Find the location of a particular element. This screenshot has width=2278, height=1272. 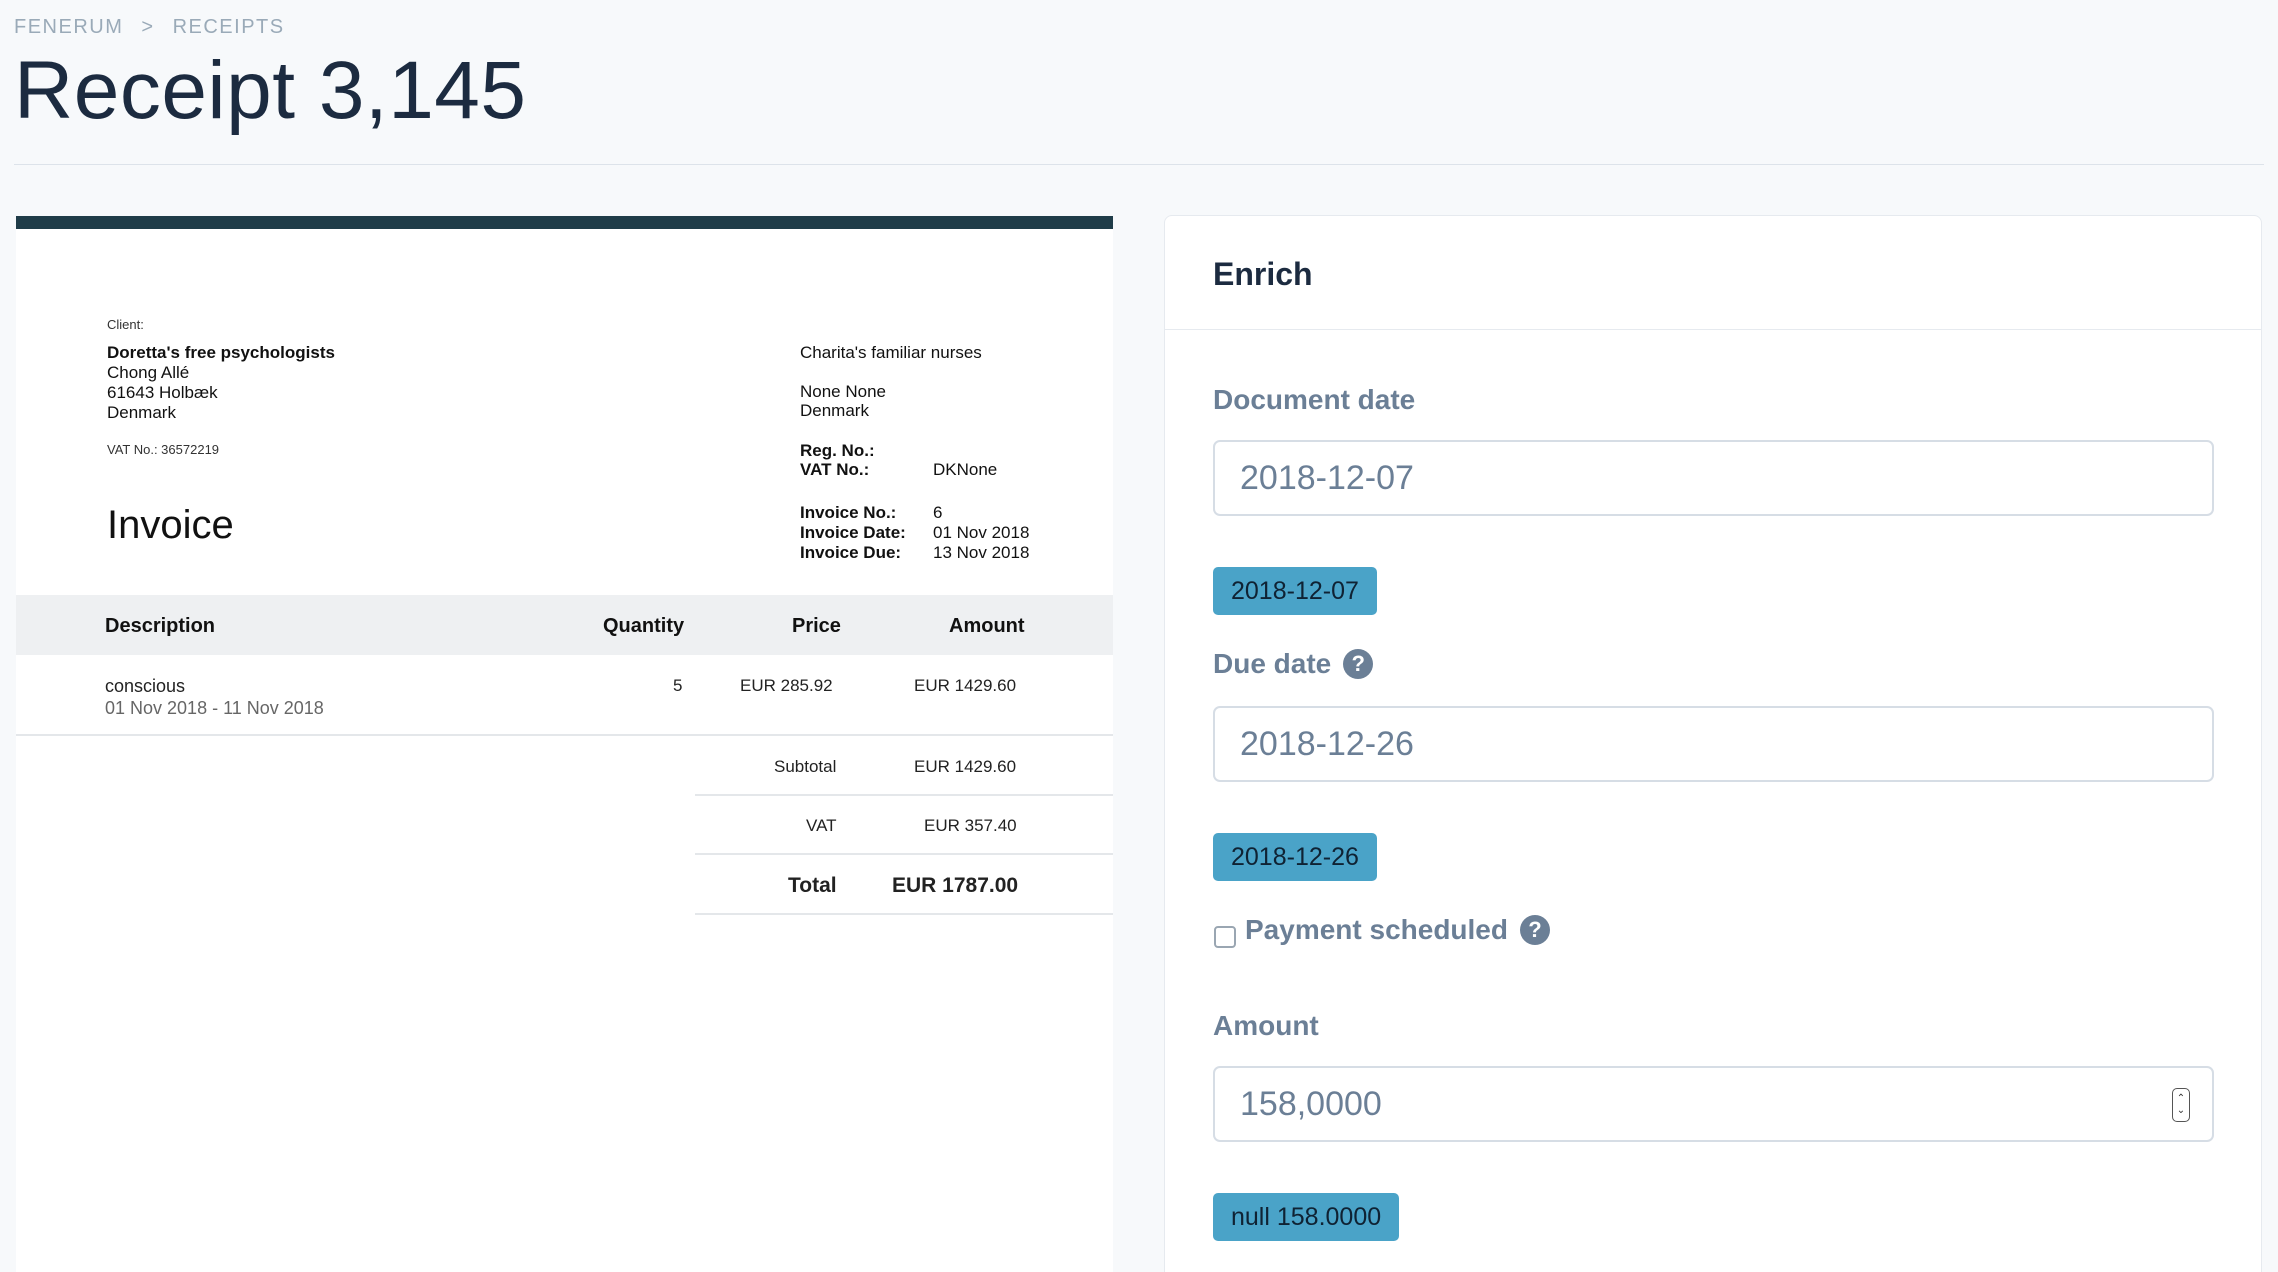

amount-value: 158,0000 is located at coordinates (1311, 1103).